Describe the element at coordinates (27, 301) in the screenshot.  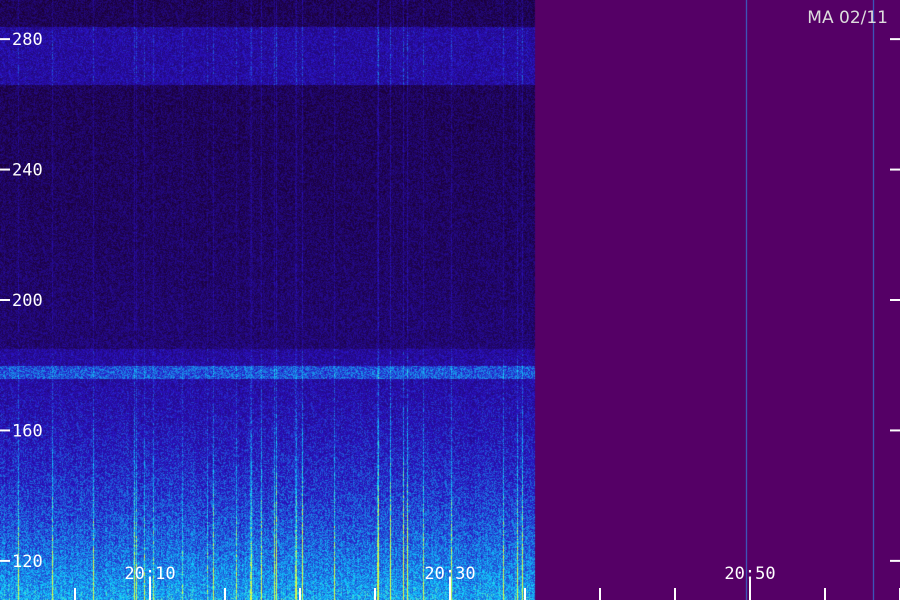
I see `y-tick-label: 200` at that location.